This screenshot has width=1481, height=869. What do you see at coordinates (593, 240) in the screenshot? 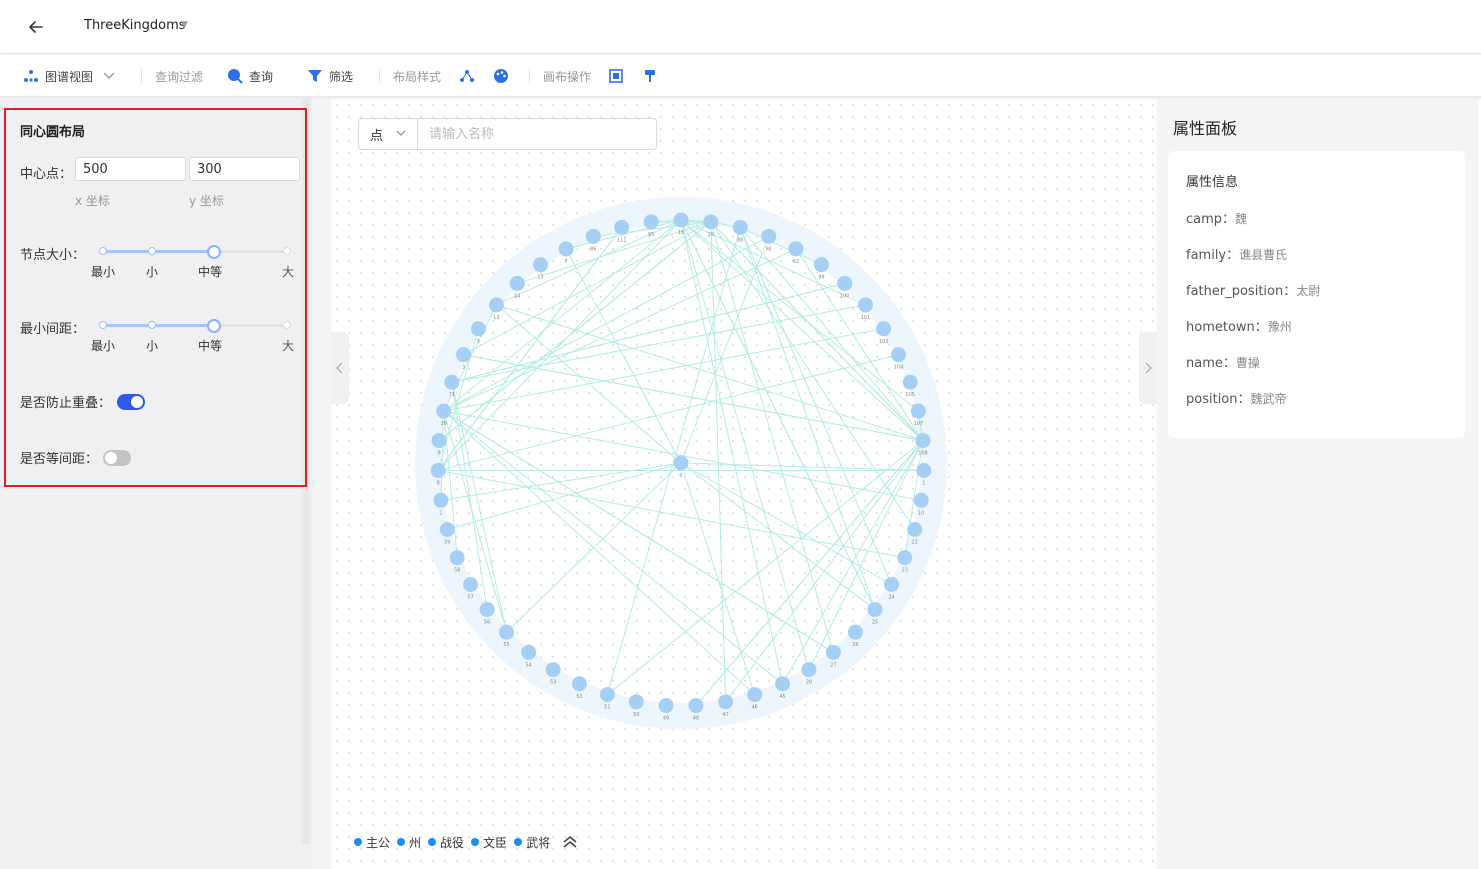
I see `graph-node: 86` at bounding box center [593, 240].